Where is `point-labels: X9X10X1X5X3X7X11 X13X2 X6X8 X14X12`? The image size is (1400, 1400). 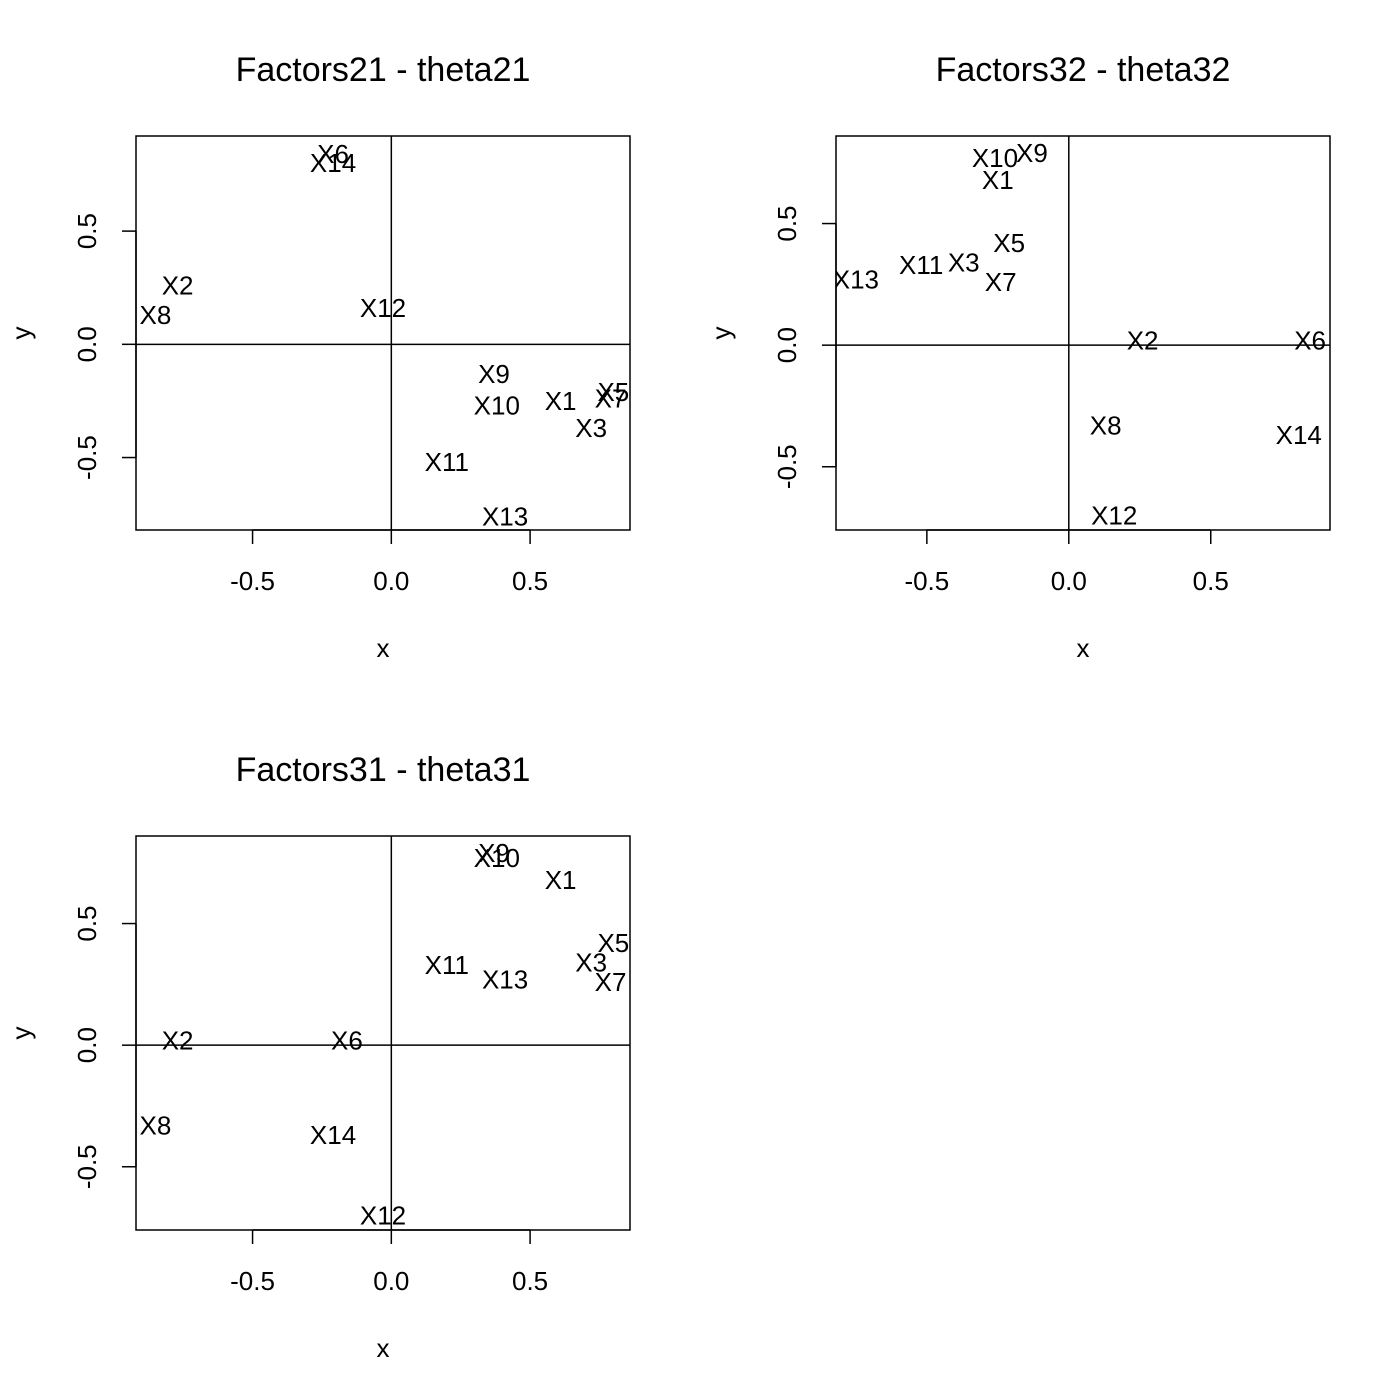
point-labels: X9X10X1X5X3X7X11 X13X2 X6X8 X14X12 is located at coordinates (385, 1034).